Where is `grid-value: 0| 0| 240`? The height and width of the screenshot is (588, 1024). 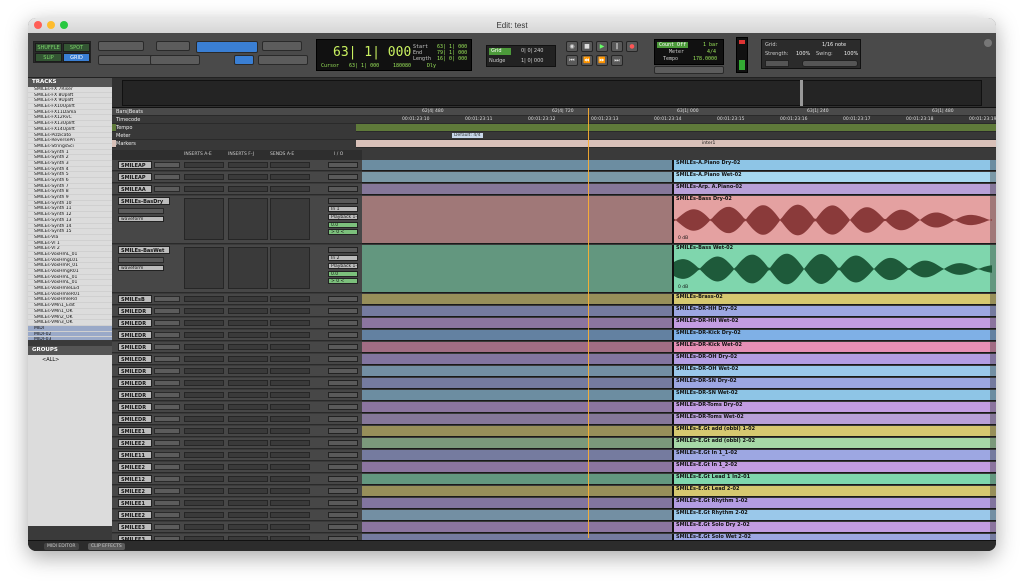 grid-value: 0| 0| 240 is located at coordinates (532, 51).